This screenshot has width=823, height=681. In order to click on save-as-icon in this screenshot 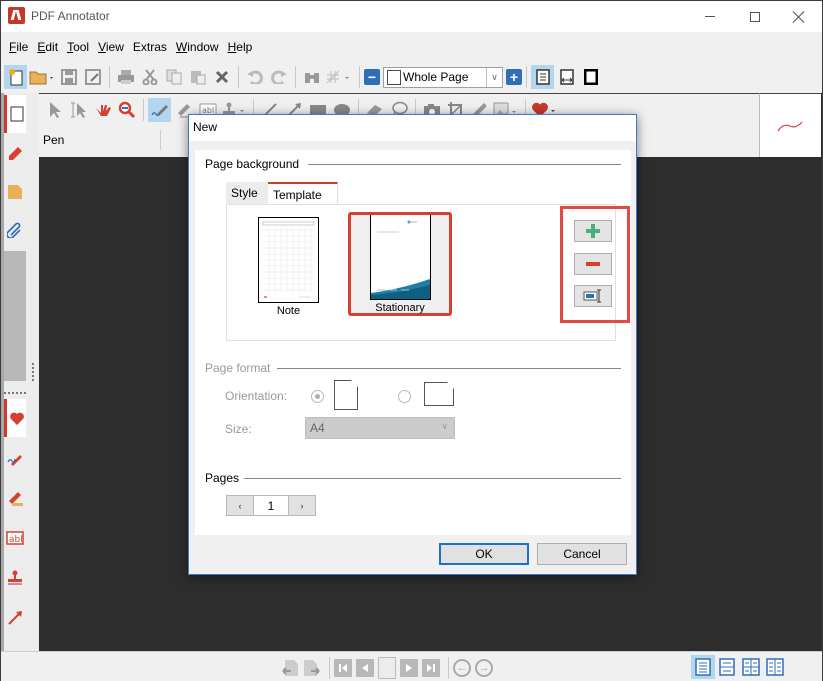, I will do `click(92, 77)`.